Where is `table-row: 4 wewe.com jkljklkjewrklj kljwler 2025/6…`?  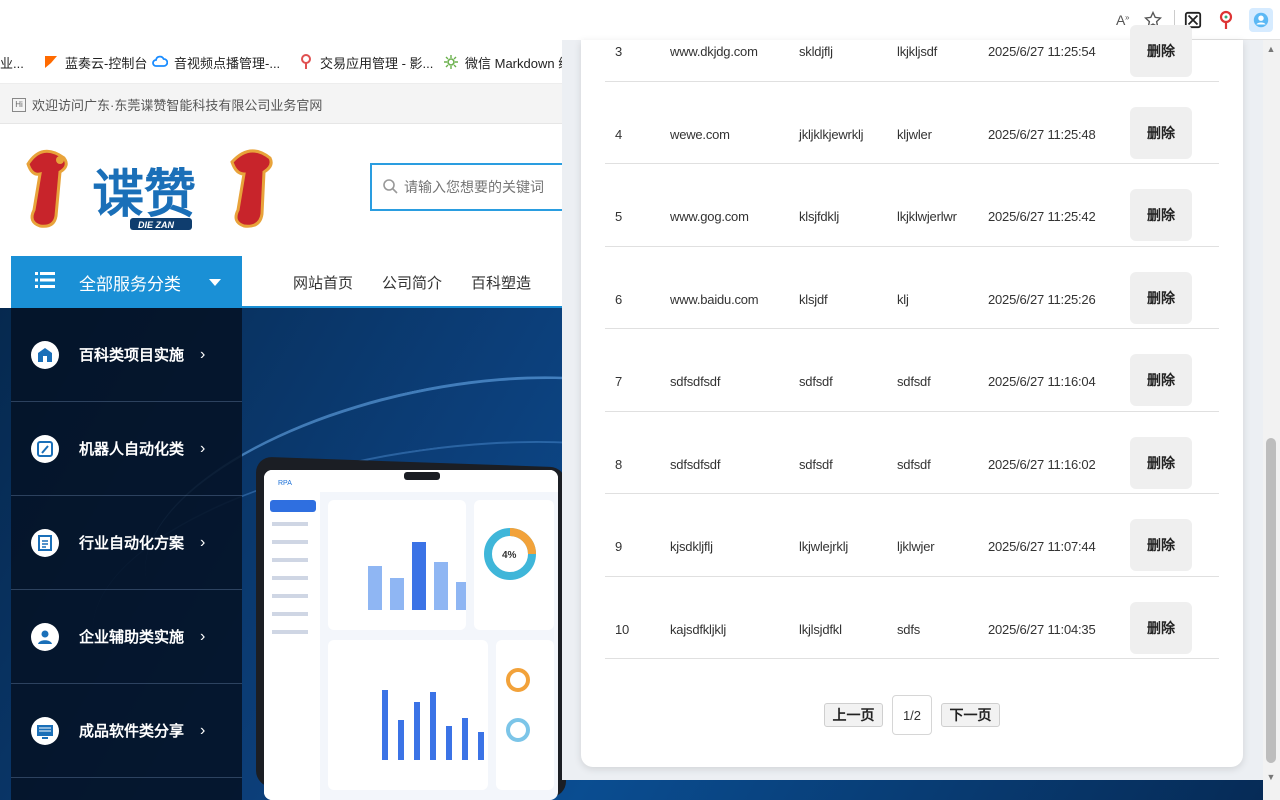 table-row: 4 wewe.com jkljklkjewrklj kljwler 2025/6… is located at coordinates (912, 123).